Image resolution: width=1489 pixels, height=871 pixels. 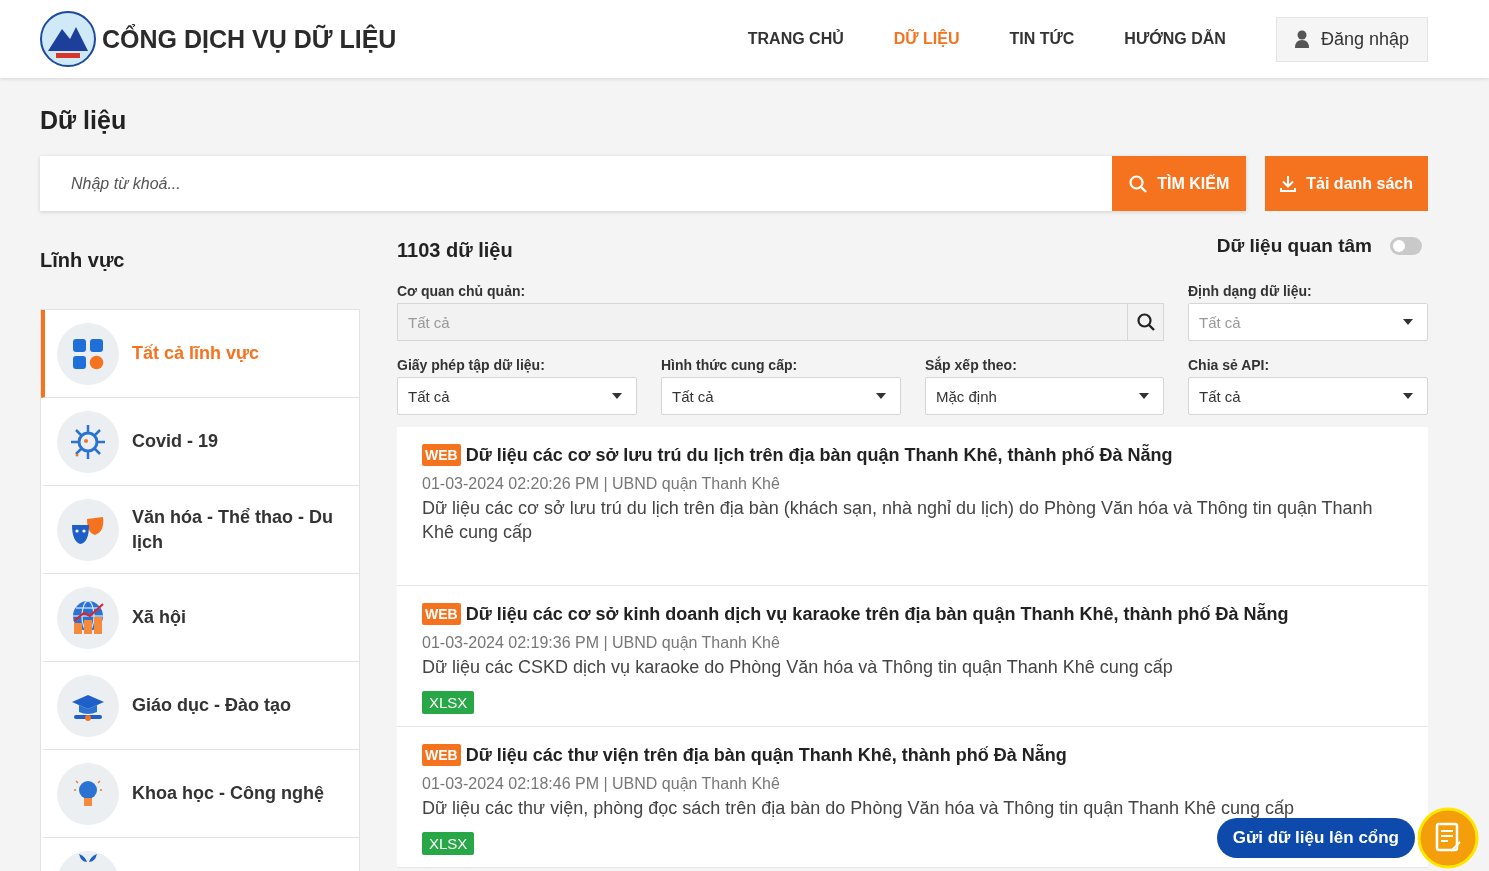 I want to click on virus-icon, so click(x=88, y=441).